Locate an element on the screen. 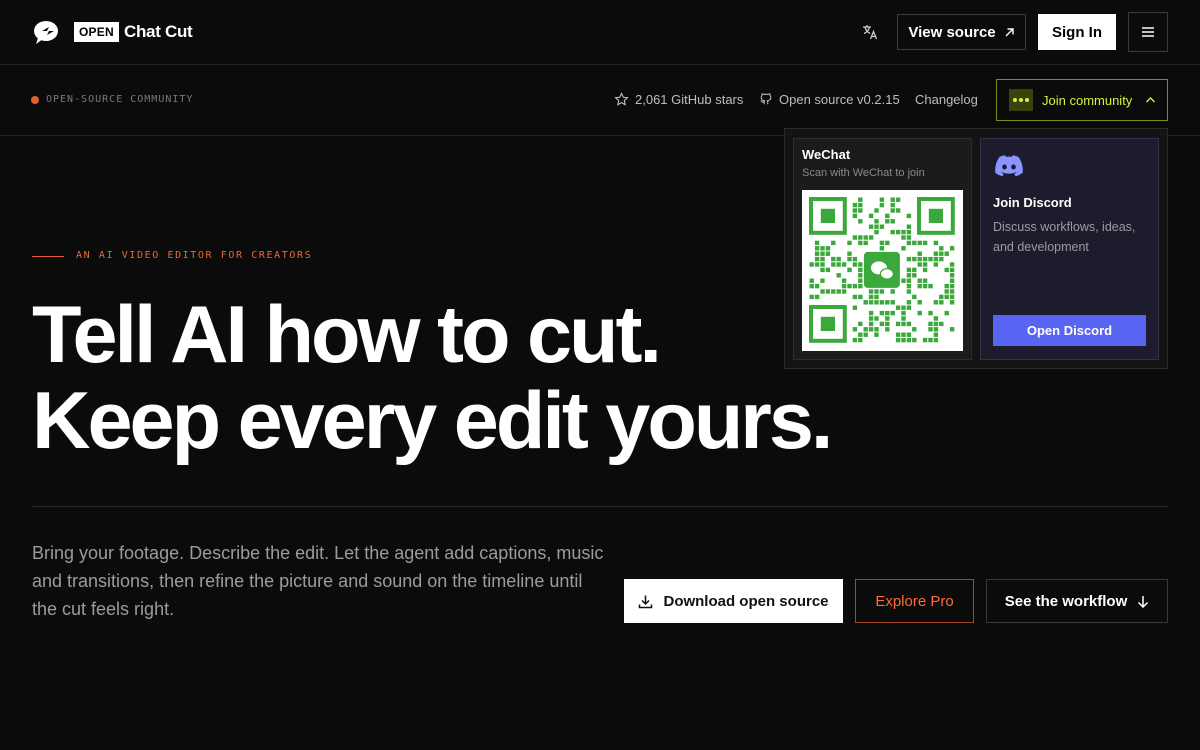 The image size is (1200, 750). more-dots-icon is located at coordinates (1021, 100).